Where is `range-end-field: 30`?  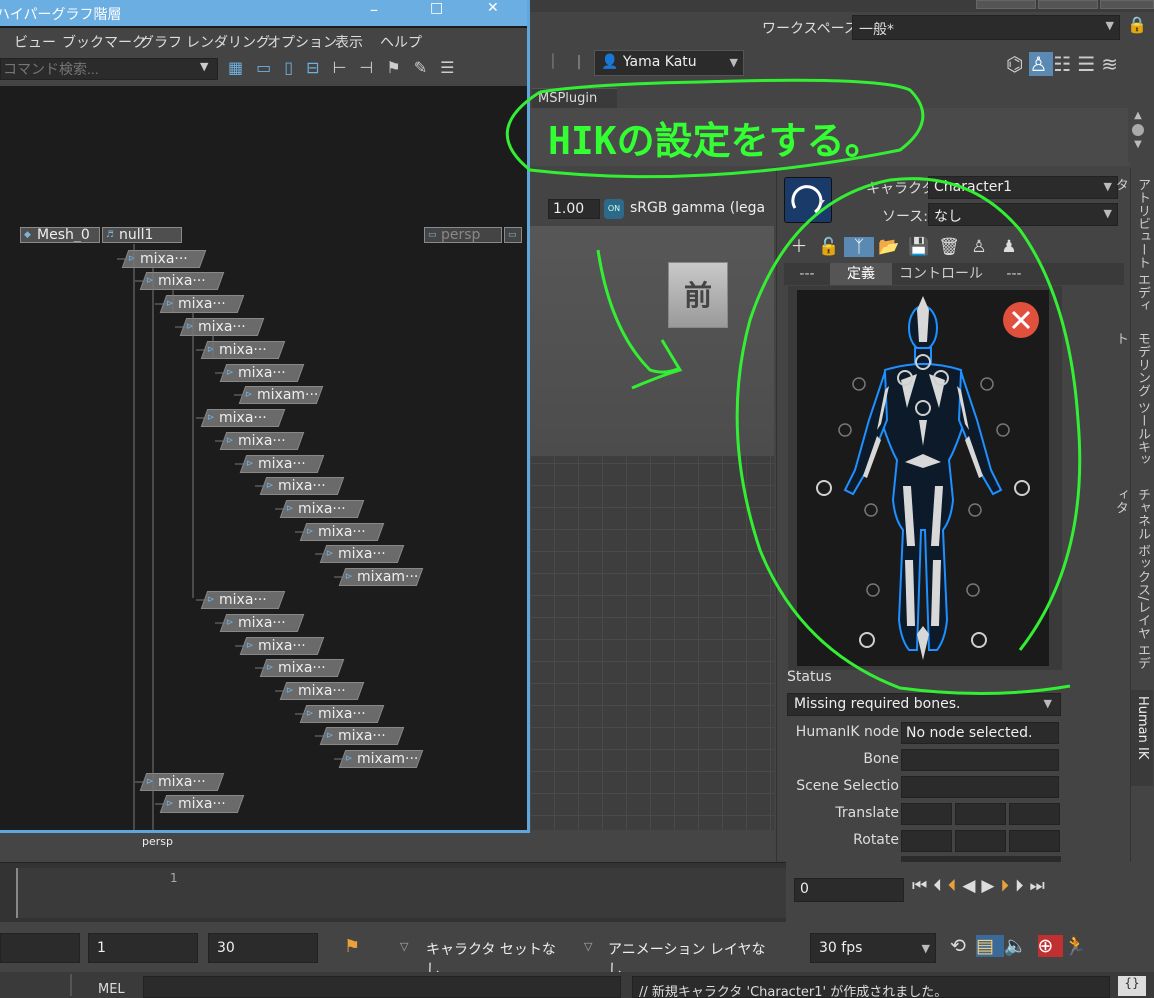 range-end-field: 30 is located at coordinates (263, 948).